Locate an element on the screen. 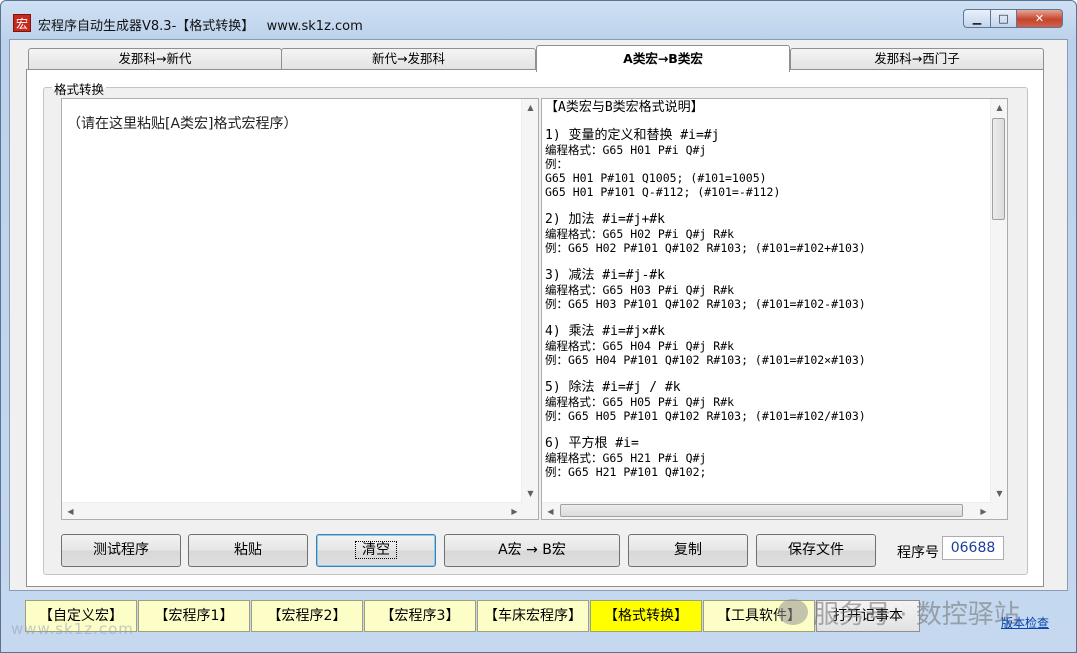 The image size is (1077, 653). save-file-button: 保存文件 is located at coordinates (816, 550).